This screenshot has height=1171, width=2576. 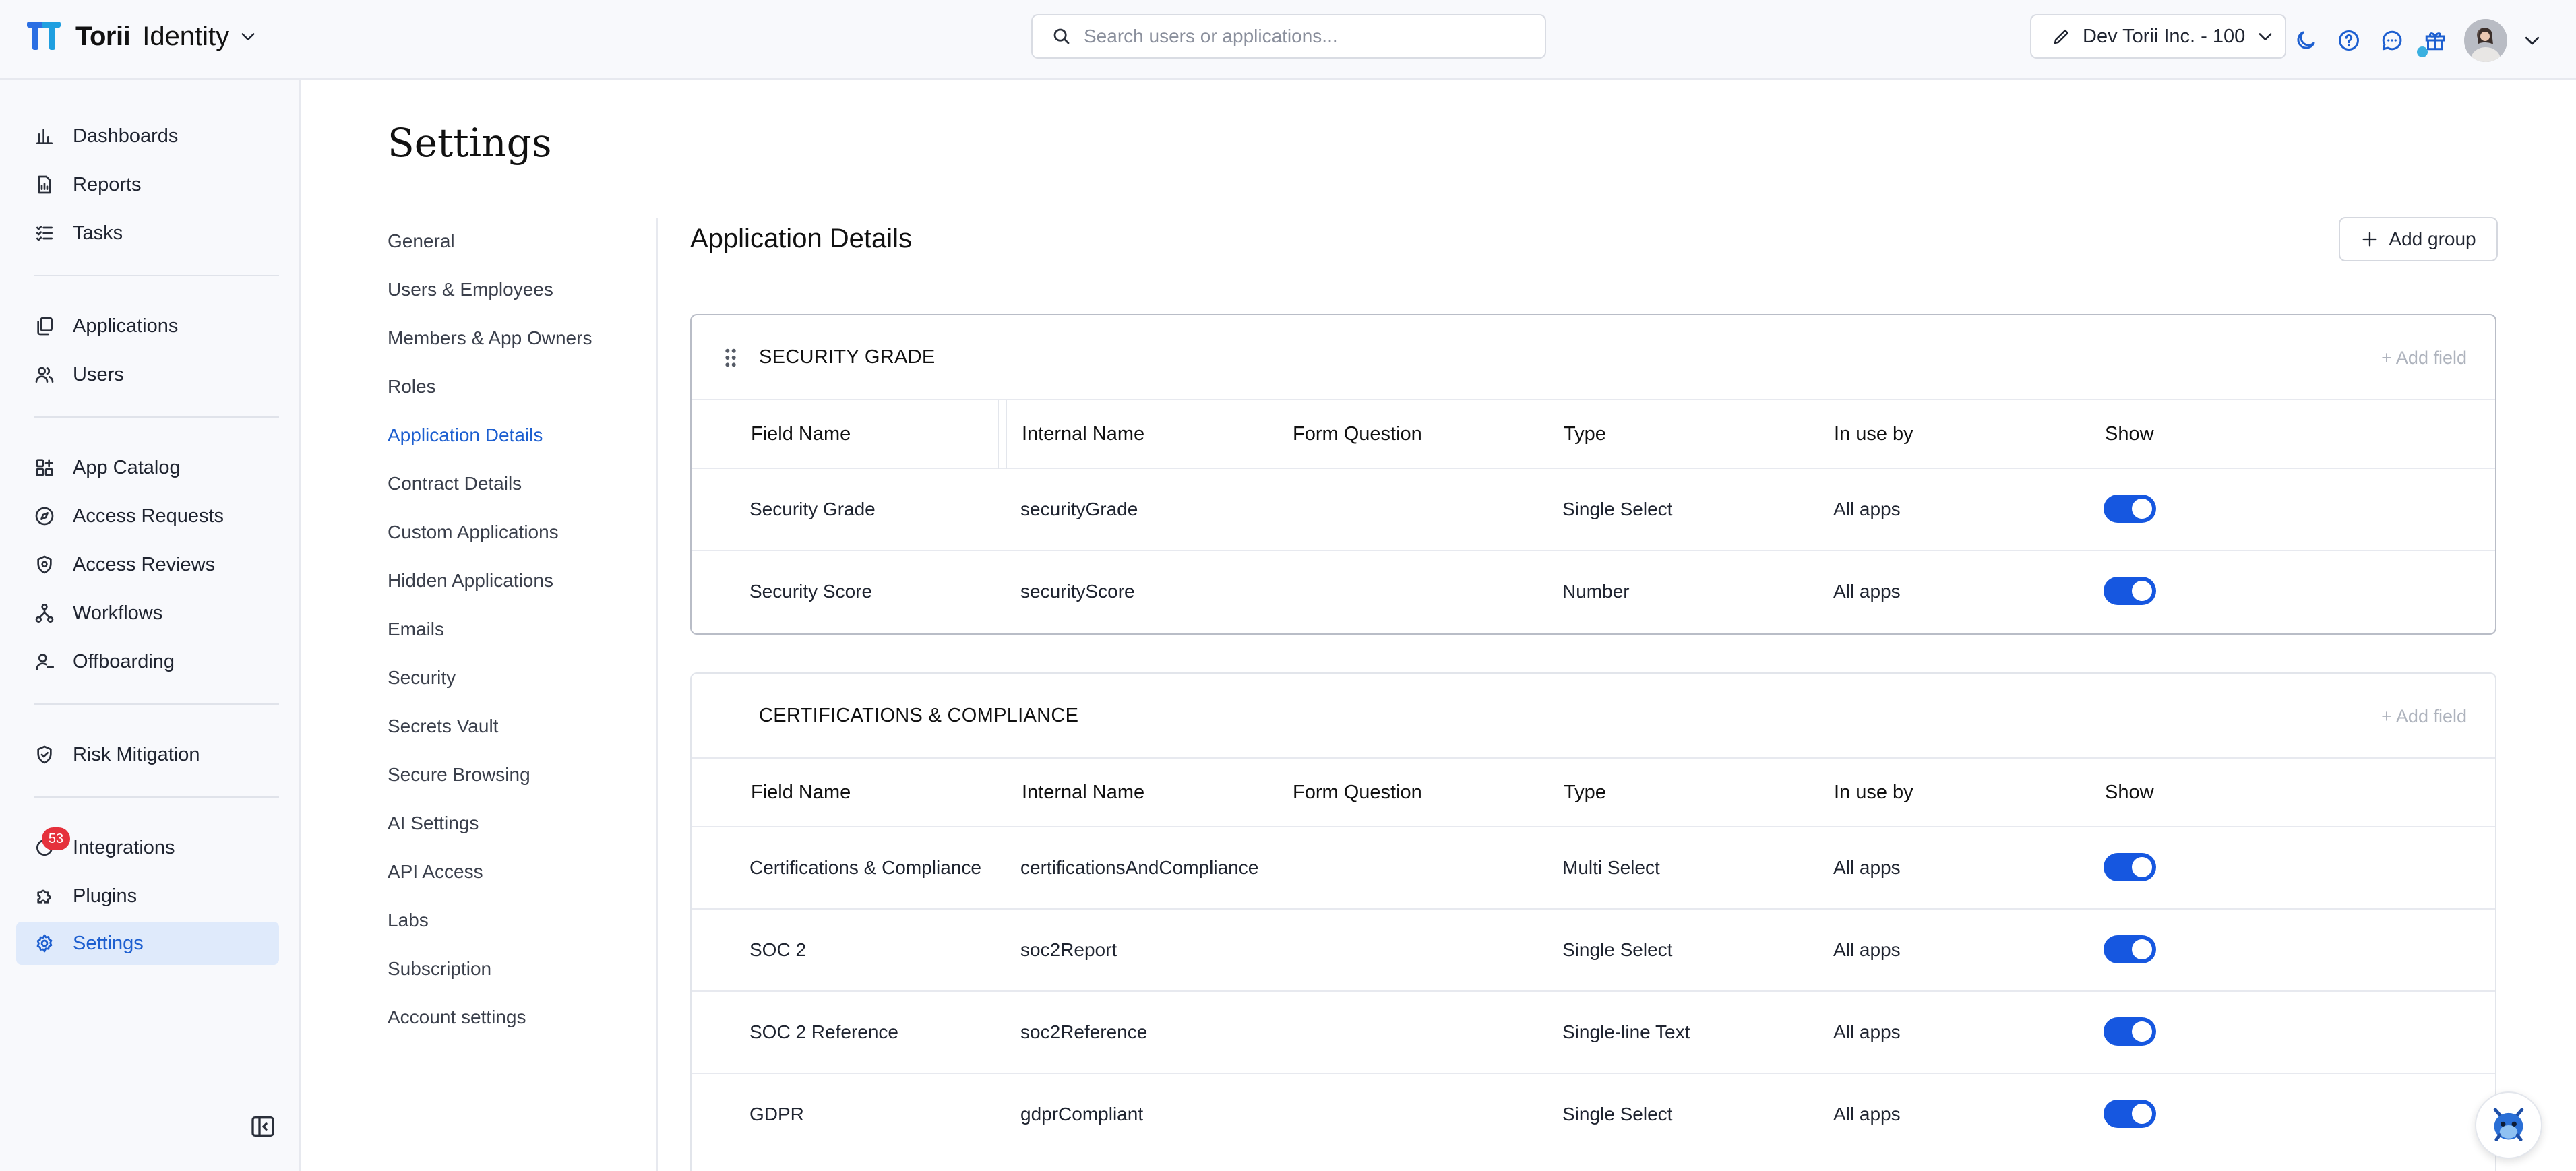 I want to click on nav-label: Offboarding, so click(x=124, y=661).